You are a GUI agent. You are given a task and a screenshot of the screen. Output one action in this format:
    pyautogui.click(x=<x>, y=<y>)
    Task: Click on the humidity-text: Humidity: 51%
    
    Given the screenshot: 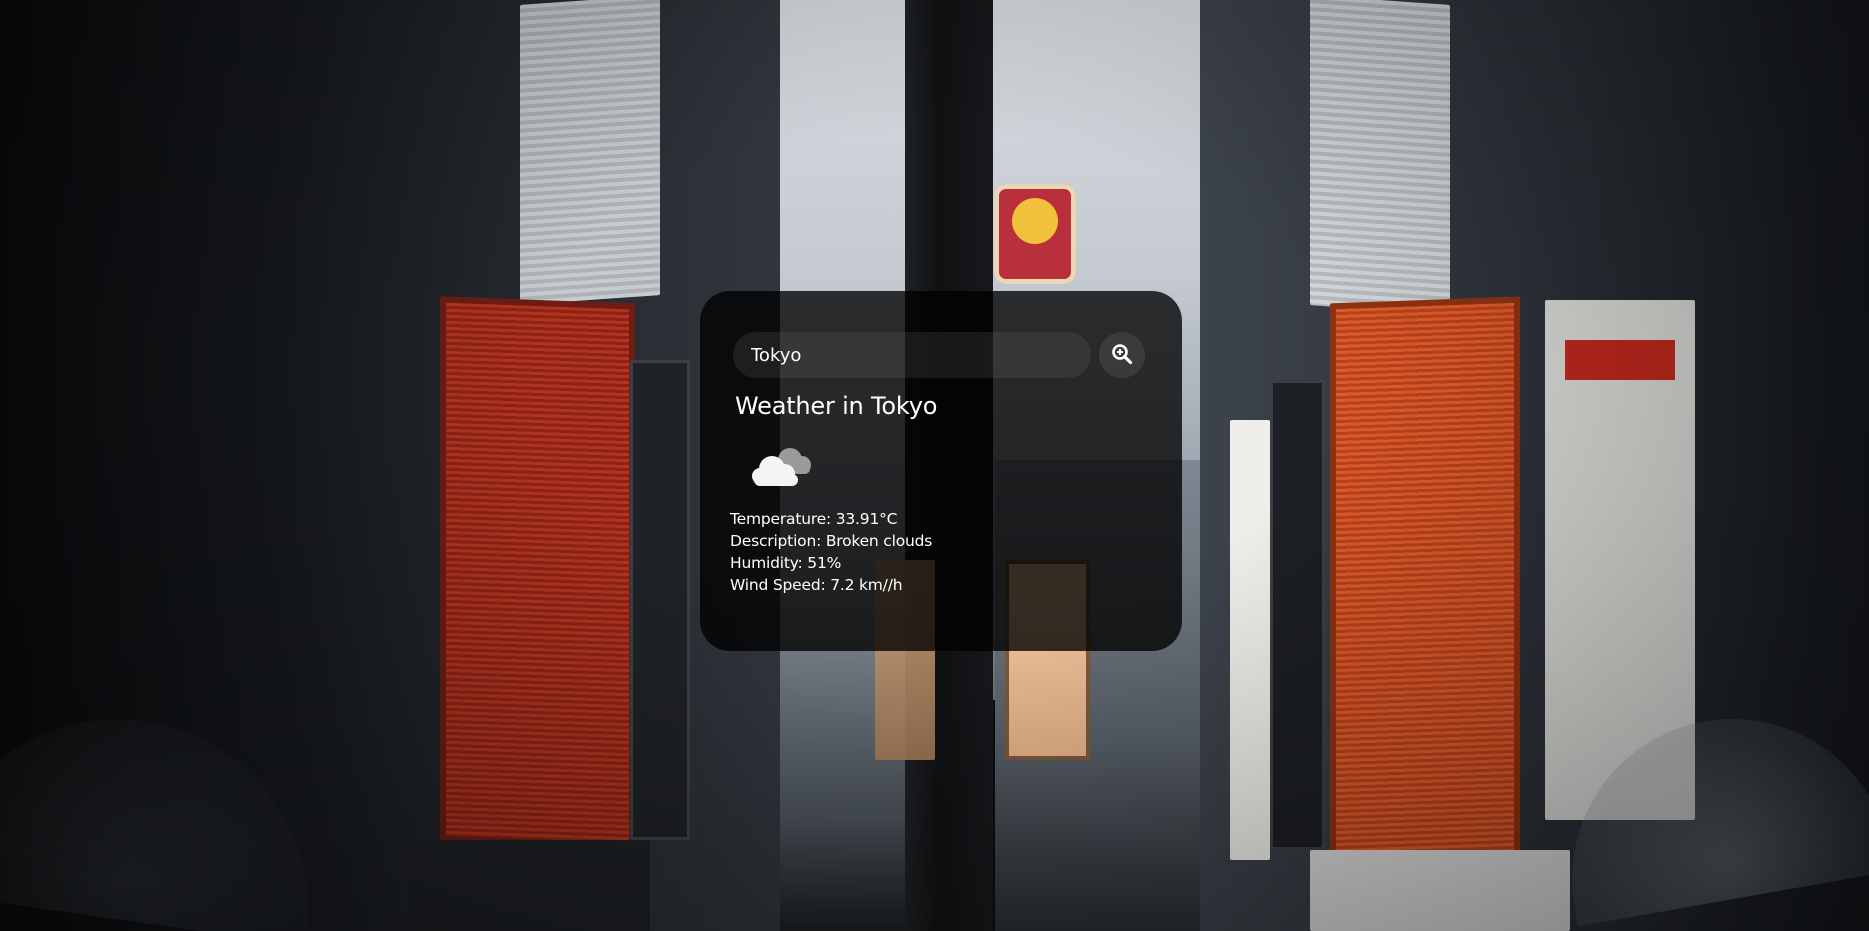 What is the action you would take?
    pyautogui.click(x=786, y=563)
    